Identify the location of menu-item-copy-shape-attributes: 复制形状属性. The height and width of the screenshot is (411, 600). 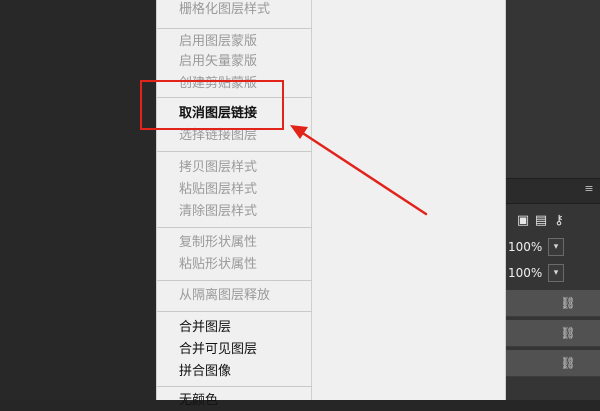
(254, 243).